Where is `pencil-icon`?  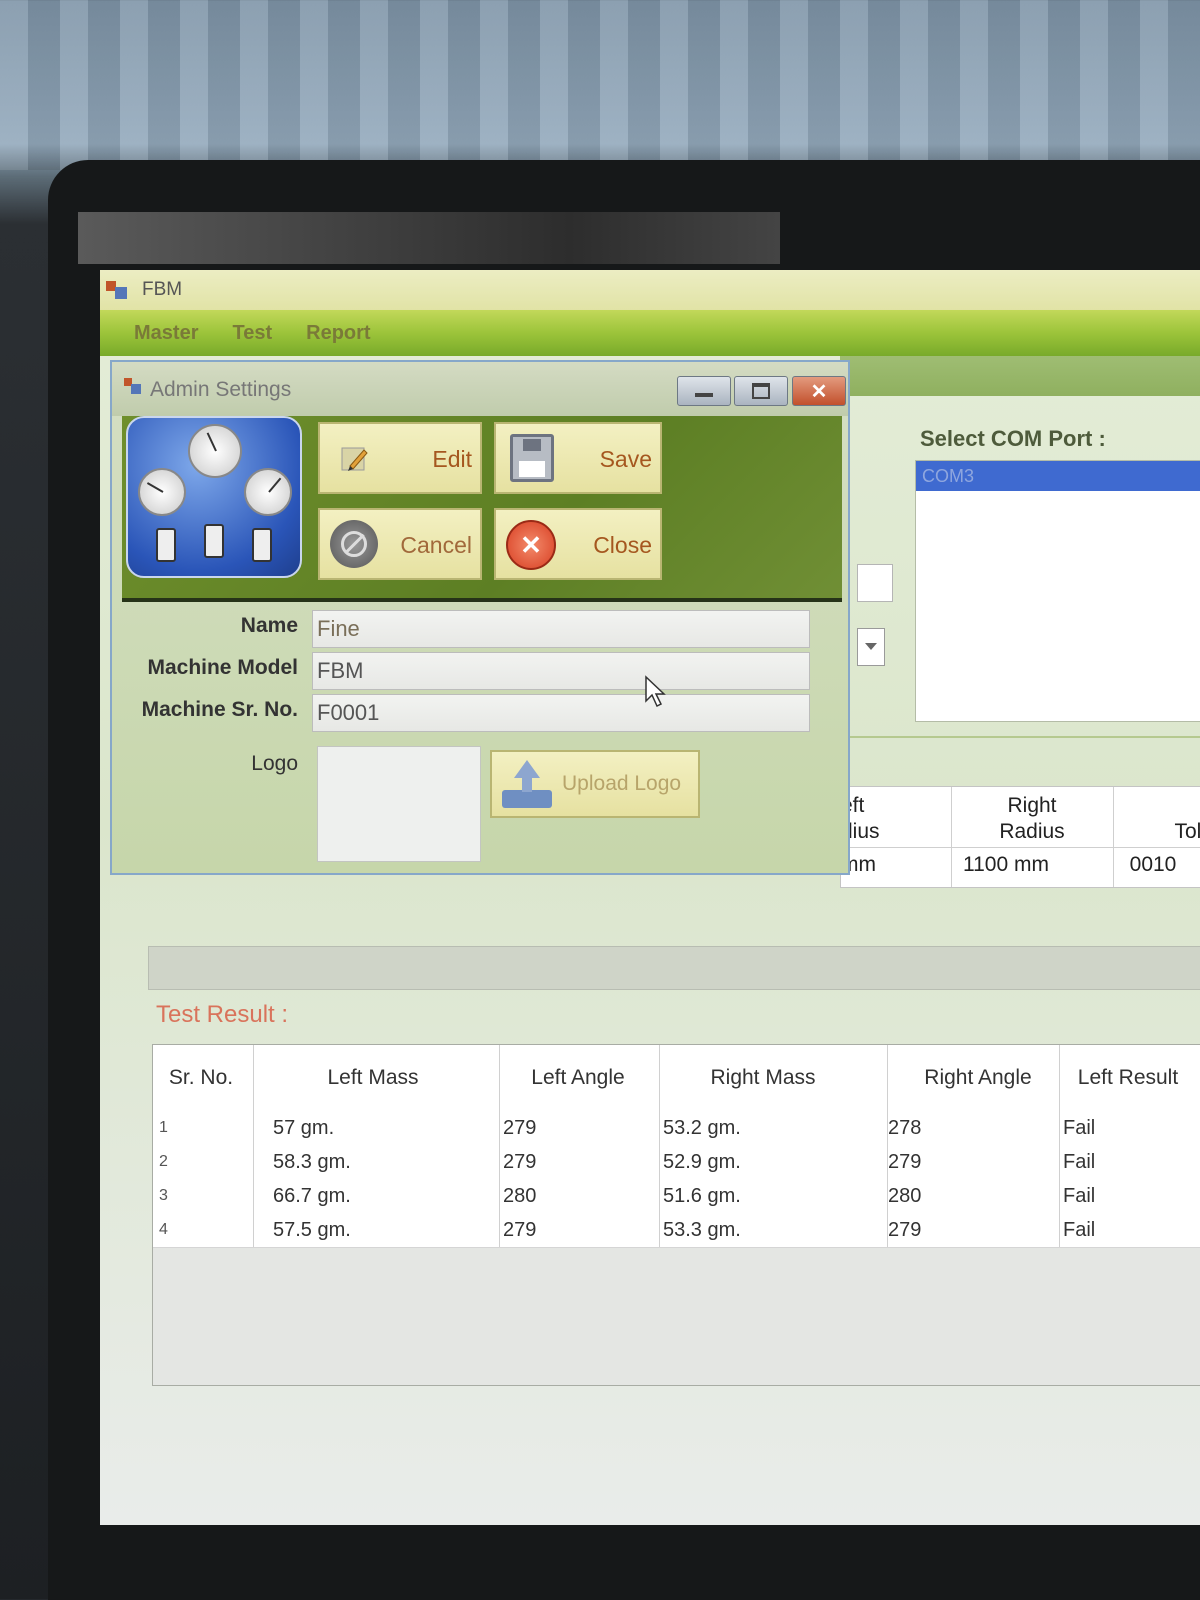 pencil-icon is located at coordinates (354, 459).